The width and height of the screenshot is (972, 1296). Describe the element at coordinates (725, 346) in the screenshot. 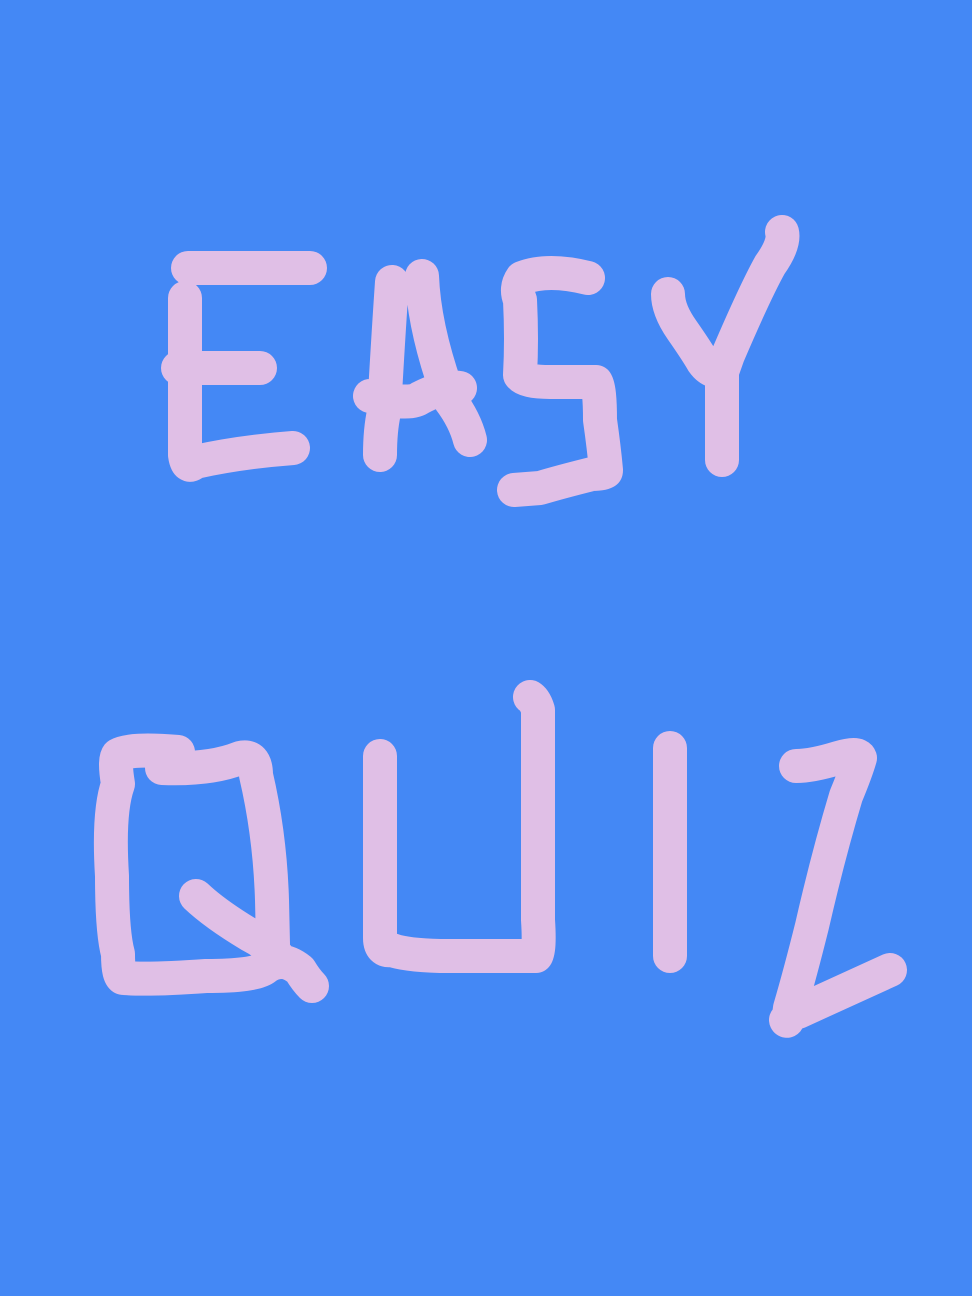

I see `letter-y` at that location.